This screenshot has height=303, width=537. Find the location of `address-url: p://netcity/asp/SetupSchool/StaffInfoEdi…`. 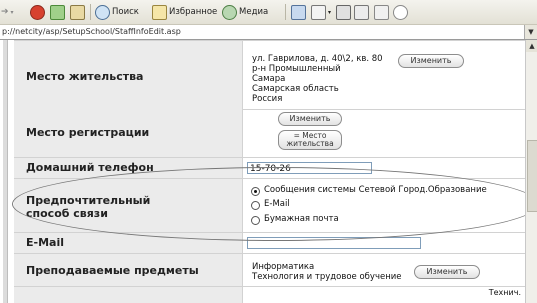

address-url: p://netcity/asp/SetupSchool/StaffInfoEdi… is located at coordinates (91, 31).